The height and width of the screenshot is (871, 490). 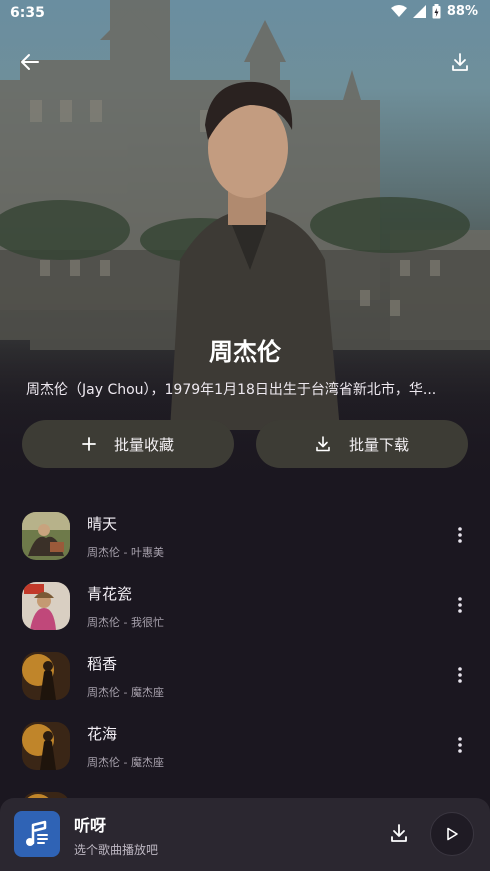 I want to click on music-note-icon, so click(x=37, y=833).